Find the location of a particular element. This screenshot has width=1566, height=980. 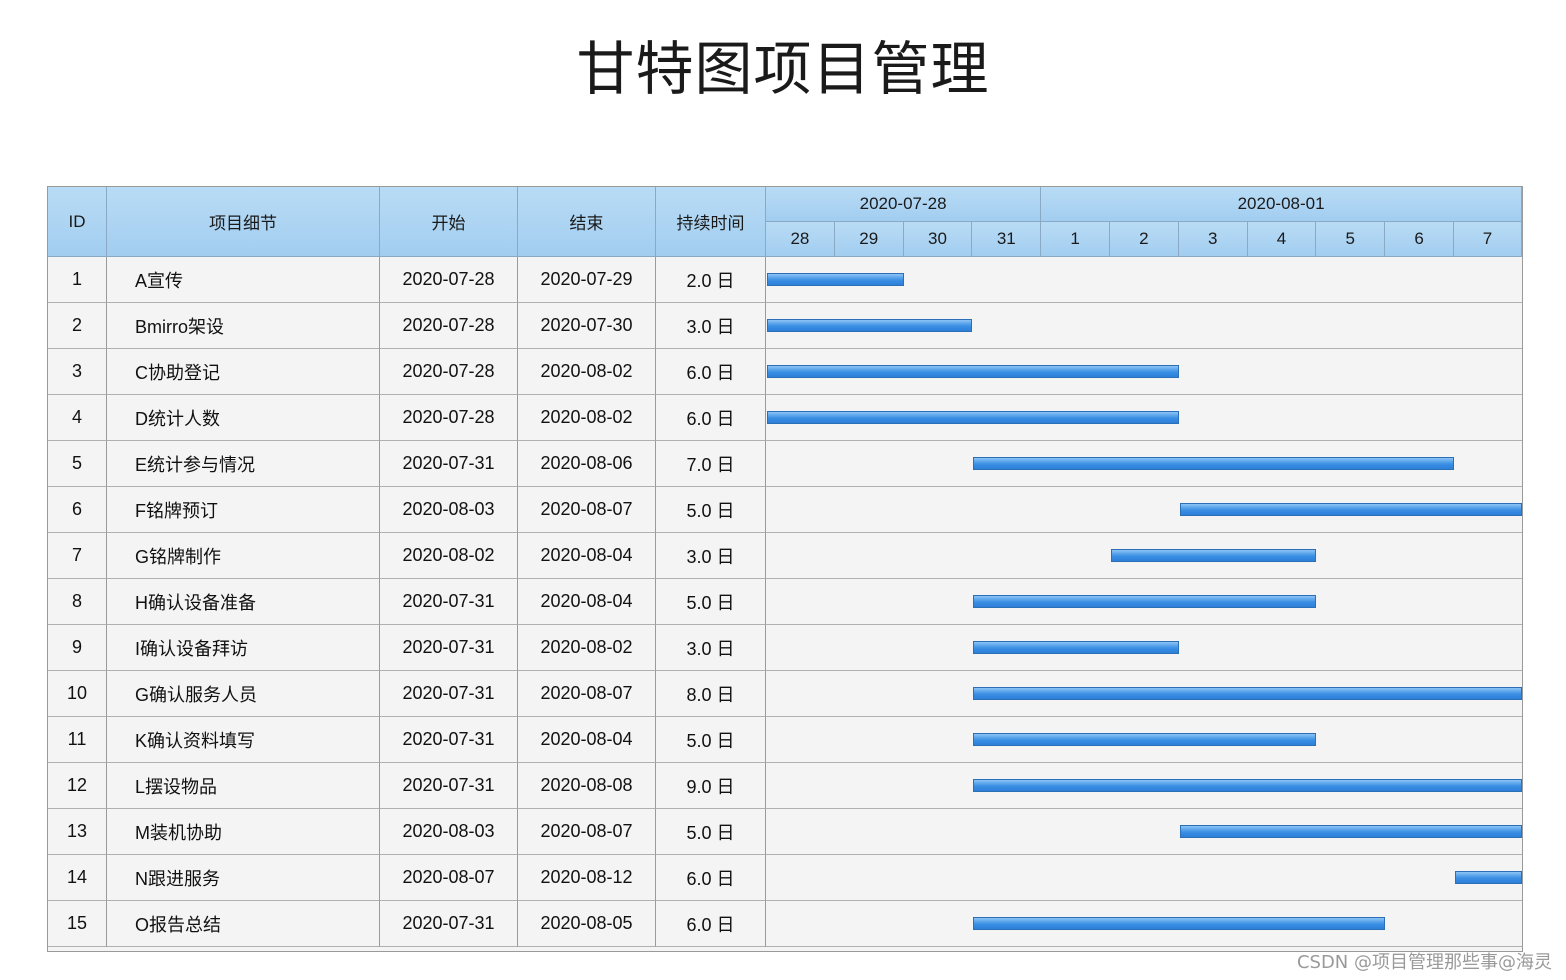

cell-detail: H确认设备准备 is located at coordinates (243, 602).